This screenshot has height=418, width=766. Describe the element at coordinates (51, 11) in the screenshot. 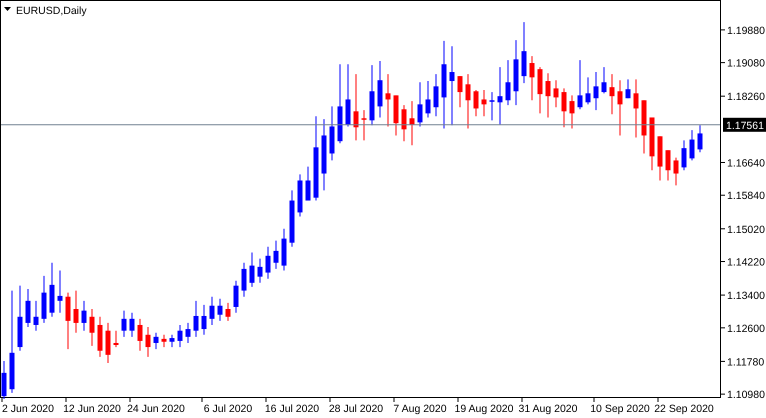

I see `chart-title: EURUSD,Daily` at that location.